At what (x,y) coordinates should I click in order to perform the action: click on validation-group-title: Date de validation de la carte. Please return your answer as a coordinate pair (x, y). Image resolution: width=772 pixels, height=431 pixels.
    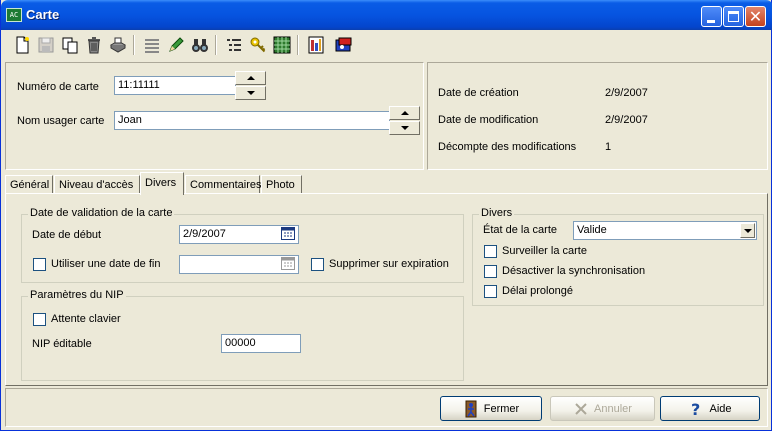
    Looking at the image, I should click on (101, 213).